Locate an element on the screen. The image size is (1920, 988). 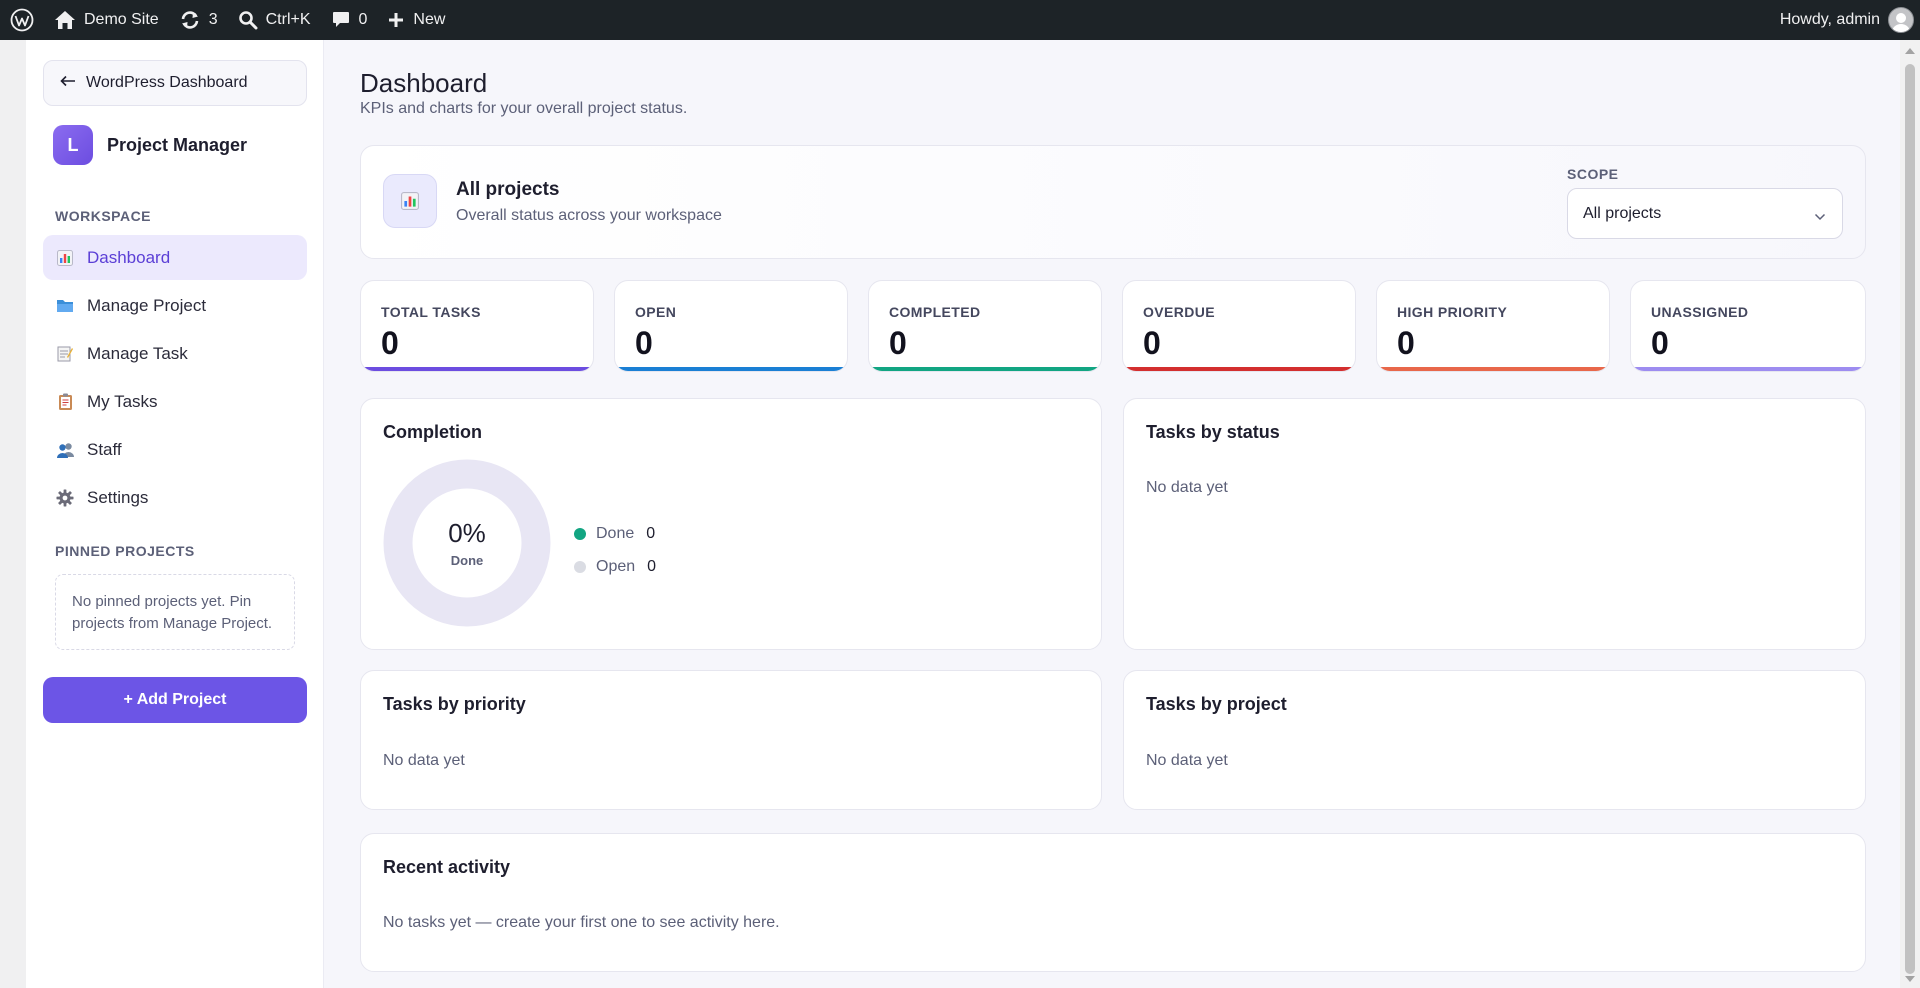
scope-title: All projects is located at coordinates (508, 189).